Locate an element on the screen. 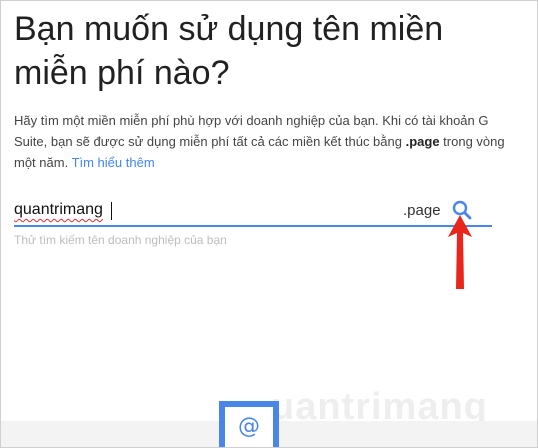 This screenshot has width=538, height=448. domain-search-input: quantrimang is located at coordinates (58, 210).